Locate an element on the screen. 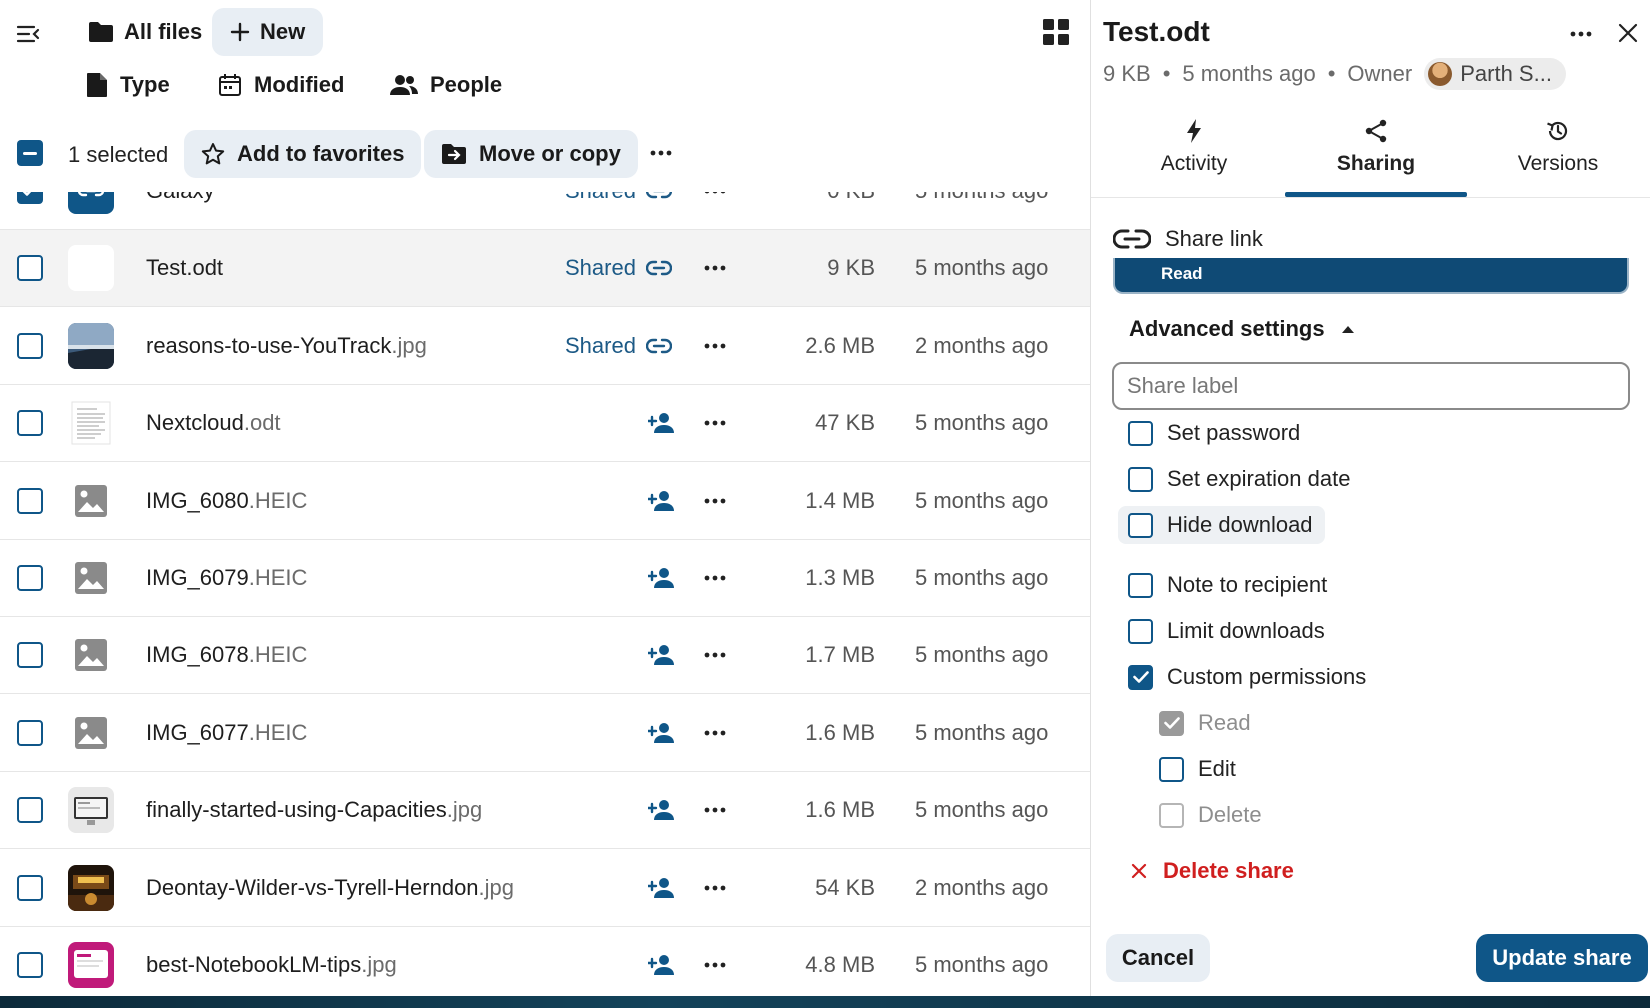 Image resolution: width=1650 pixels, height=1008 pixels. file-modified: 5 months ago is located at coordinates (981, 198).